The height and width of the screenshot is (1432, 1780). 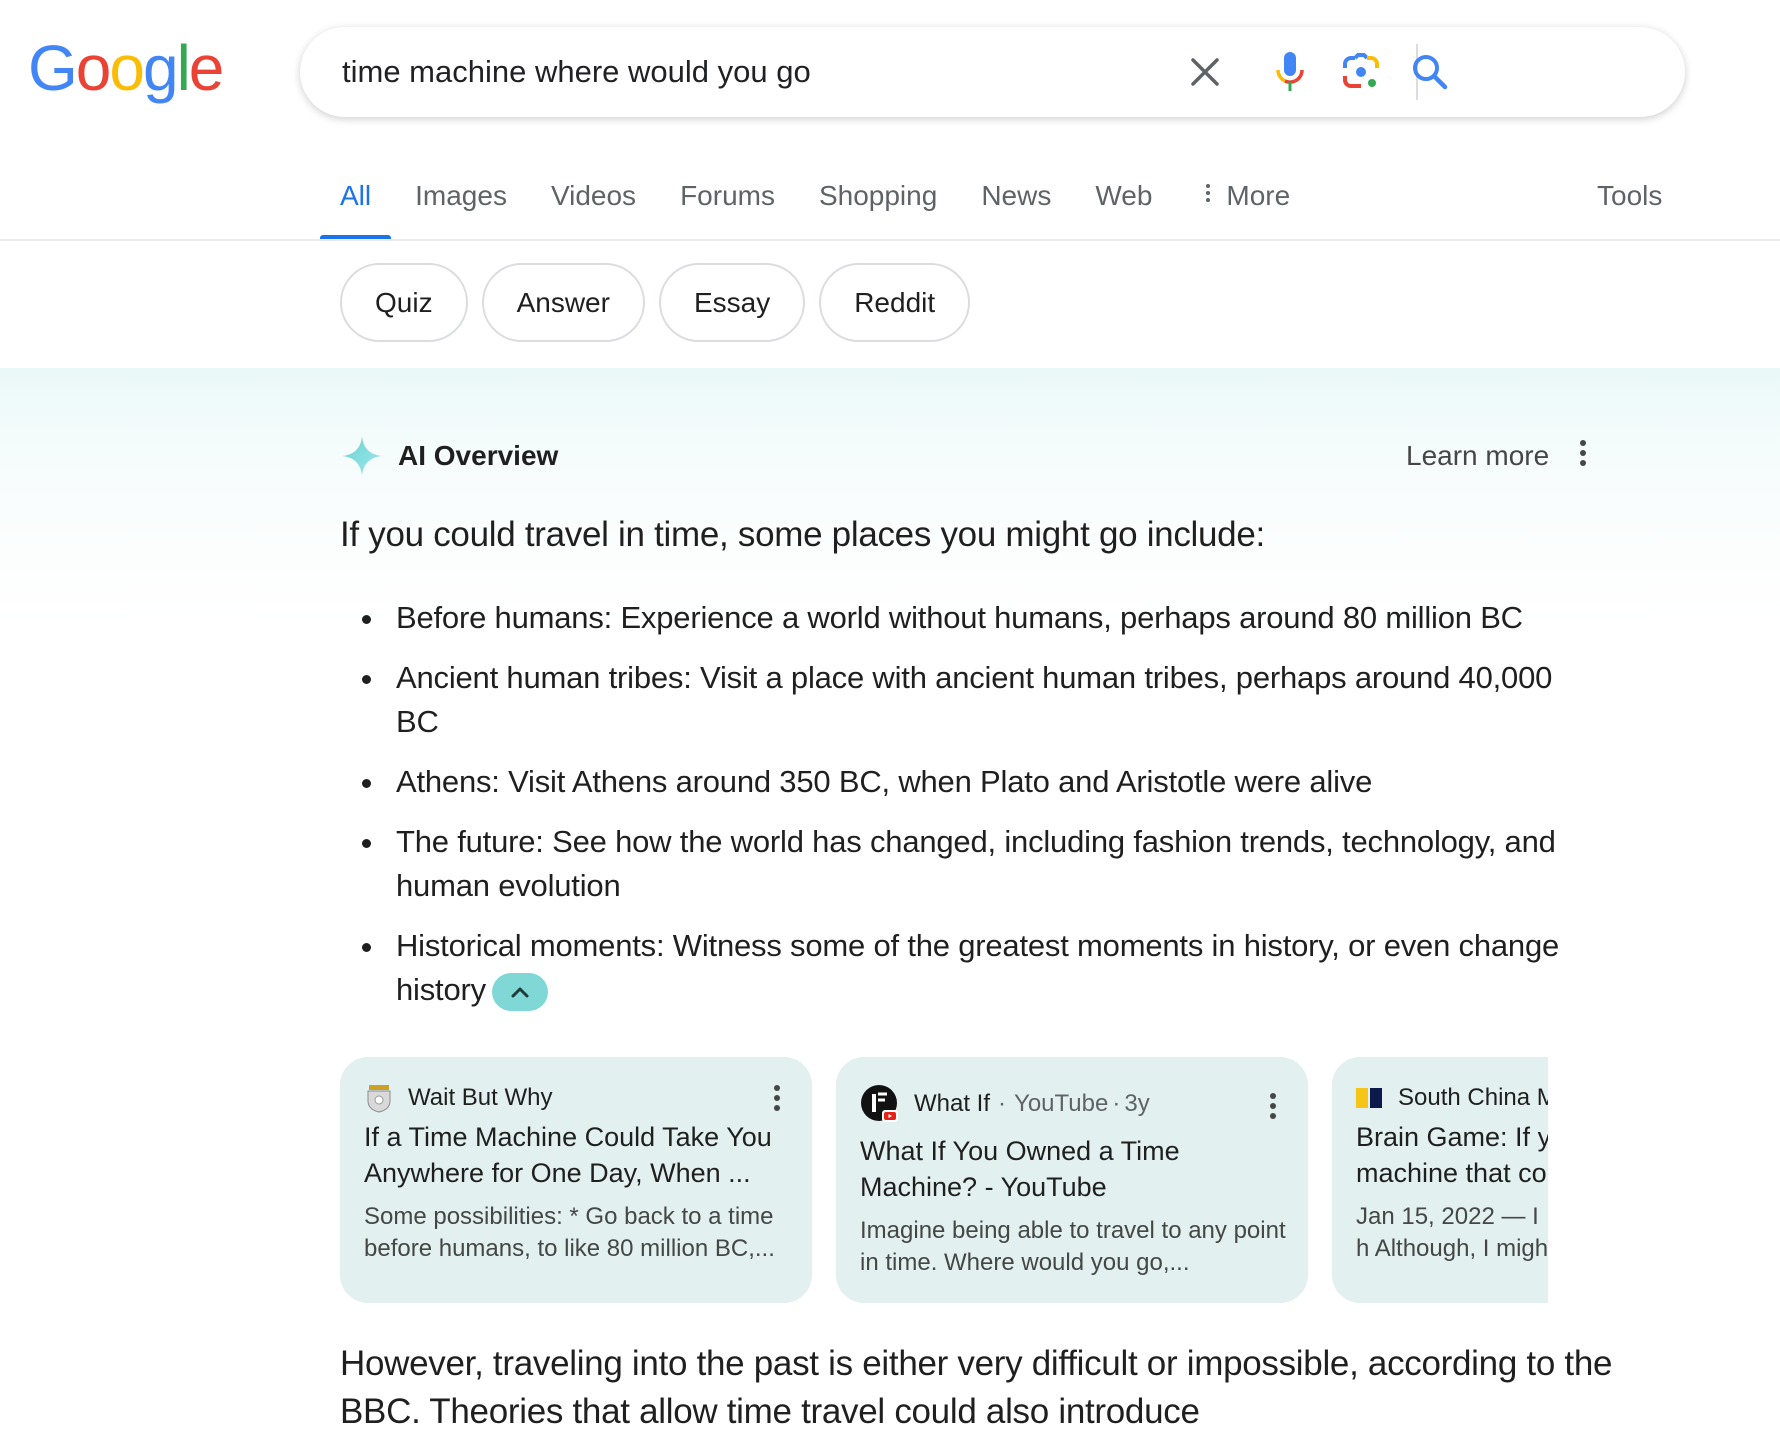 What do you see at coordinates (480, 1097) in the screenshot?
I see `card-site-name: Wait But Why` at bounding box center [480, 1097].